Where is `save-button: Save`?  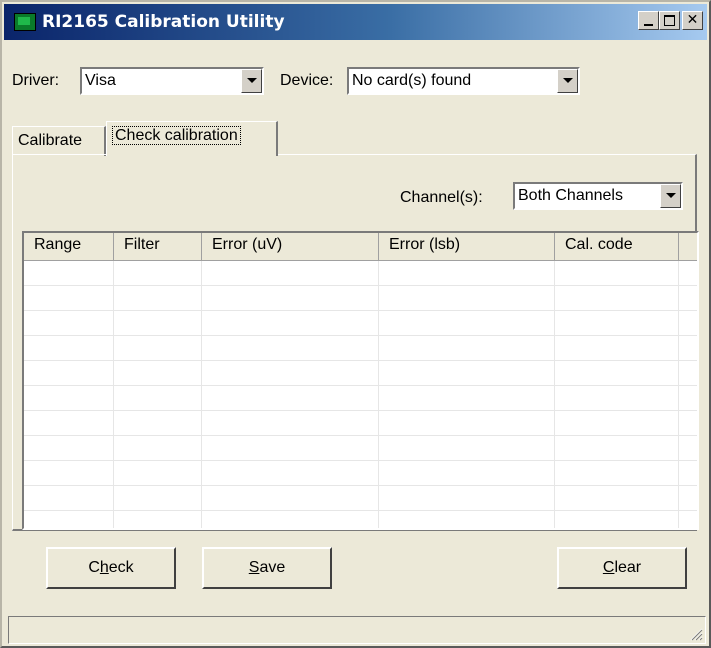 save-button: Save is located at coordinates (267, 568).